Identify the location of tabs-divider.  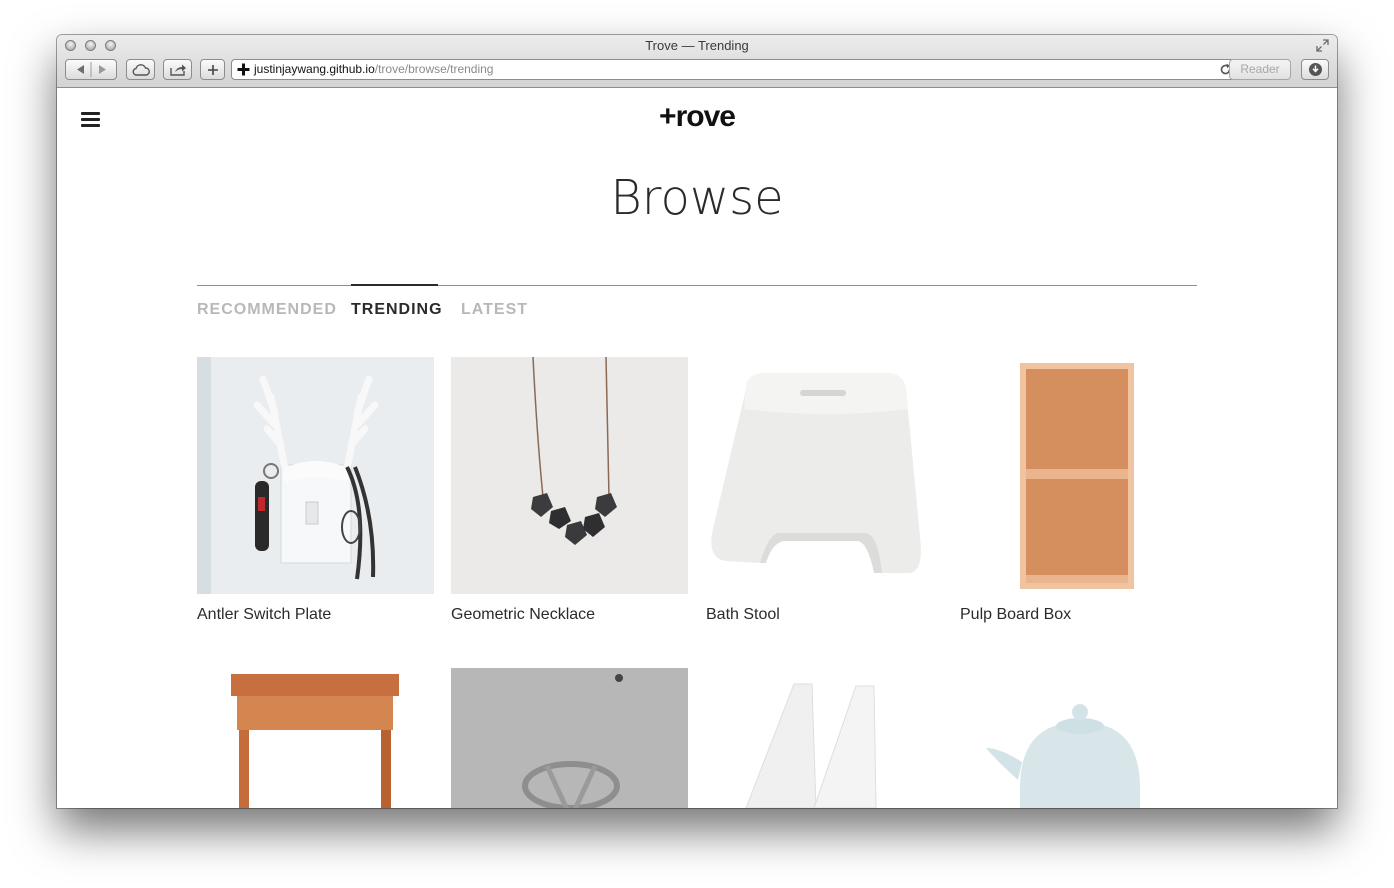
(697, 285).